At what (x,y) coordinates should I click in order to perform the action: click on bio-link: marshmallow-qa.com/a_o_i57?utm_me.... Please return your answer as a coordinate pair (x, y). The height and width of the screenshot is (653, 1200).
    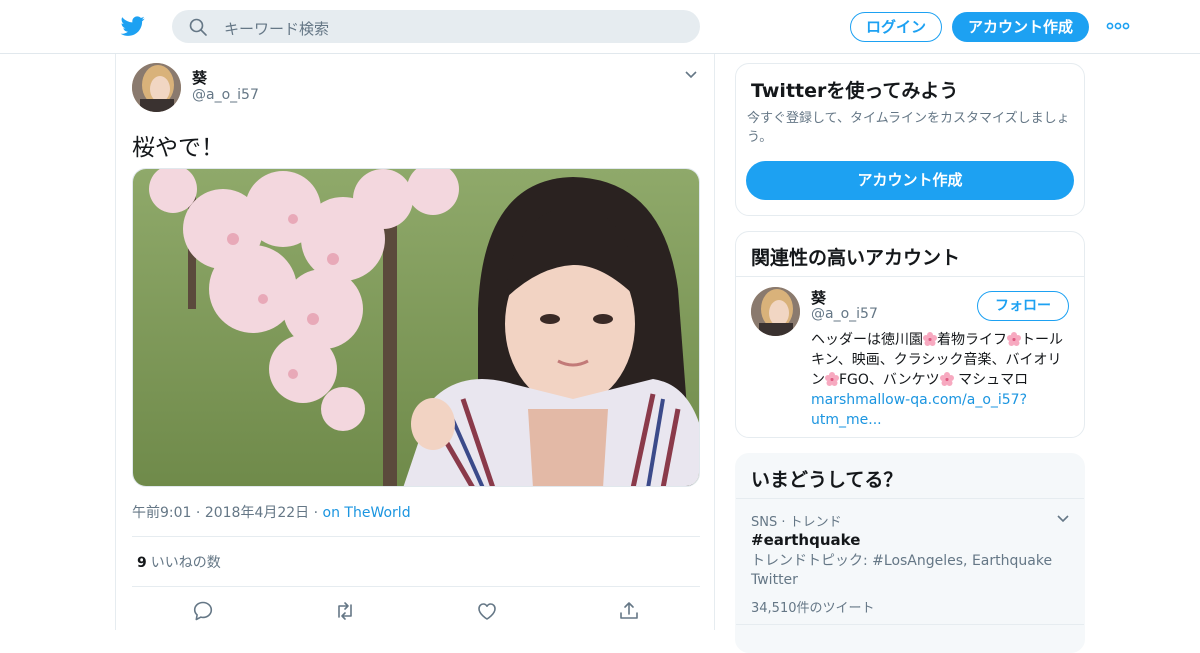
    Looking at the image, I should click on (919, 410).